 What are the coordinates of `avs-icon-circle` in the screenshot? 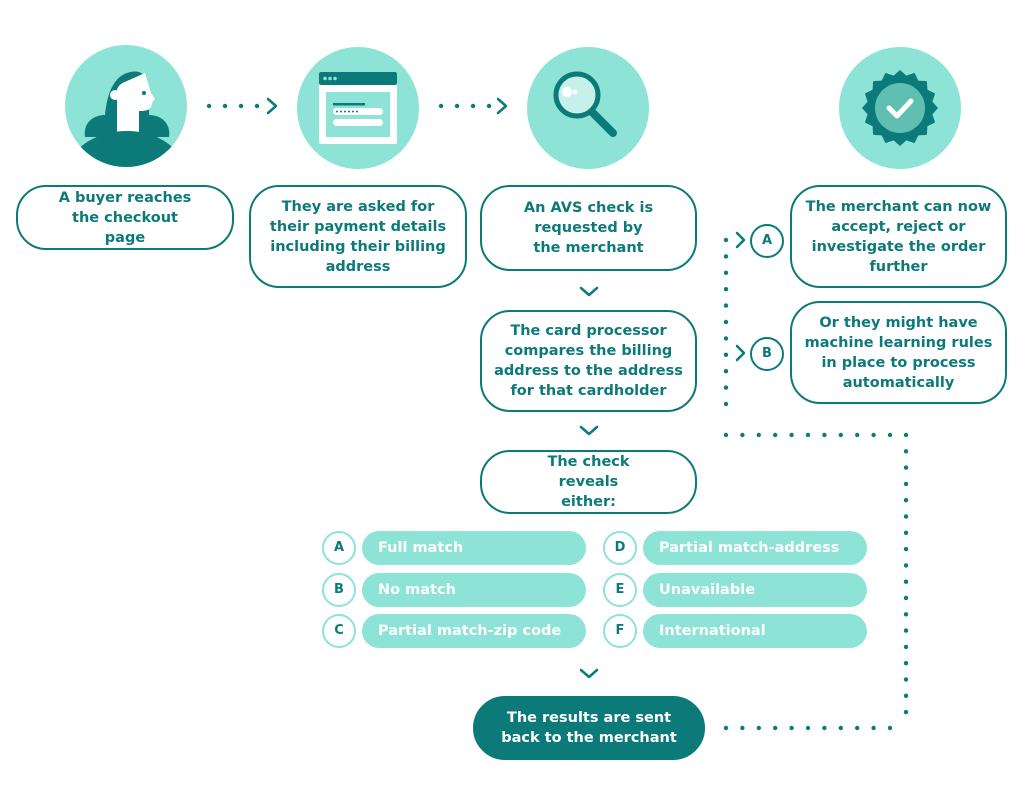 It's located at (588, 108).